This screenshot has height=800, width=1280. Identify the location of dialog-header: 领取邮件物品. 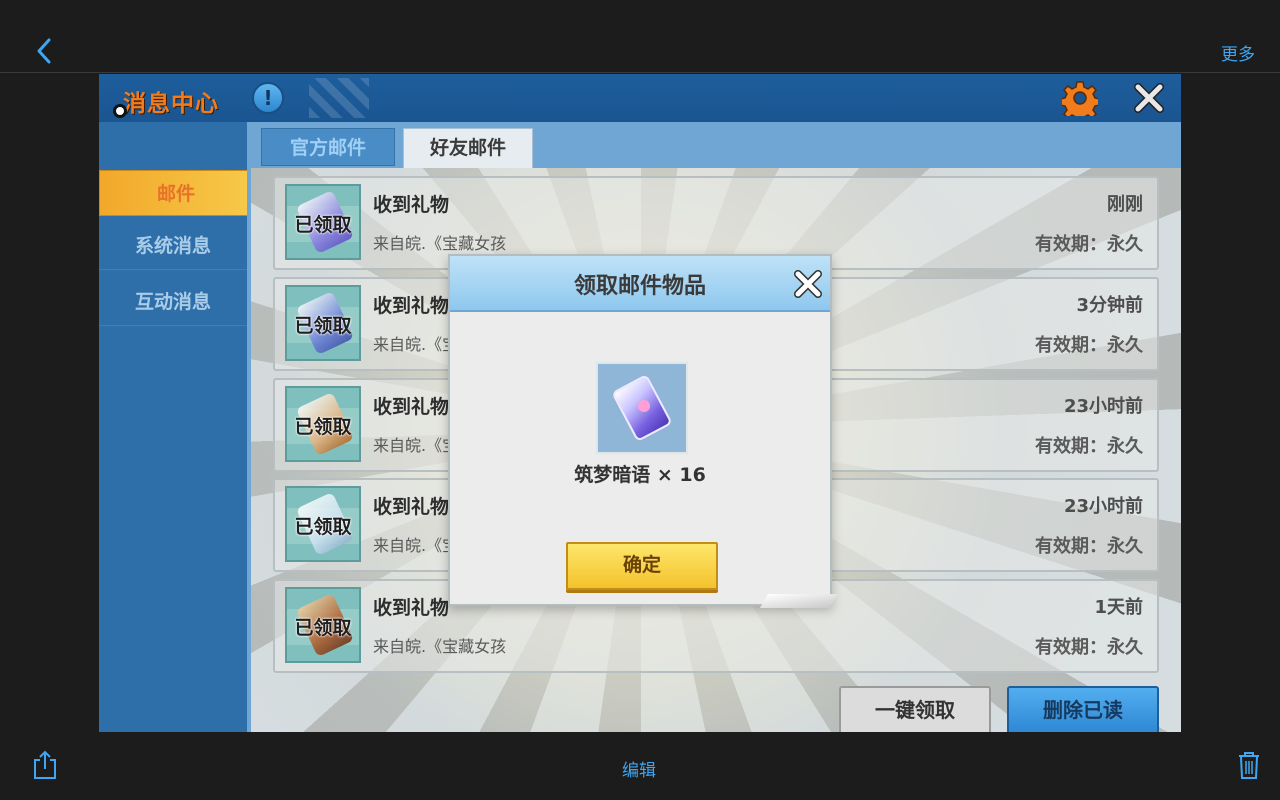
(640, 284).